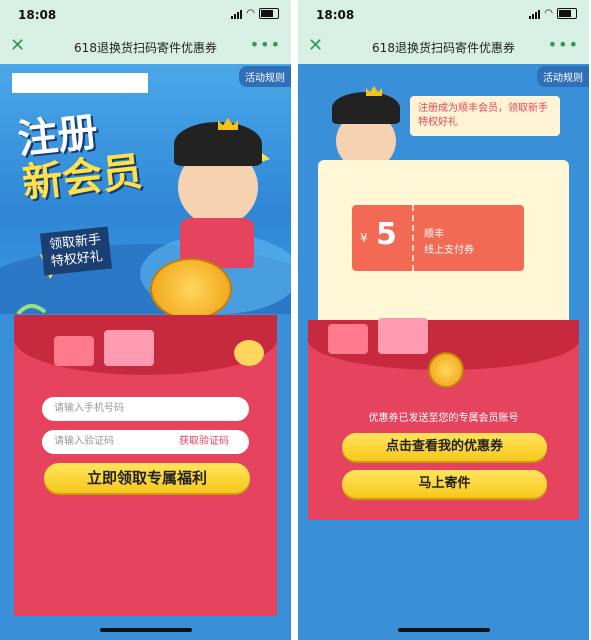 This screenshot has height=640, width=591. I want to click on gift-boxes-decoration, so click(145, 350).